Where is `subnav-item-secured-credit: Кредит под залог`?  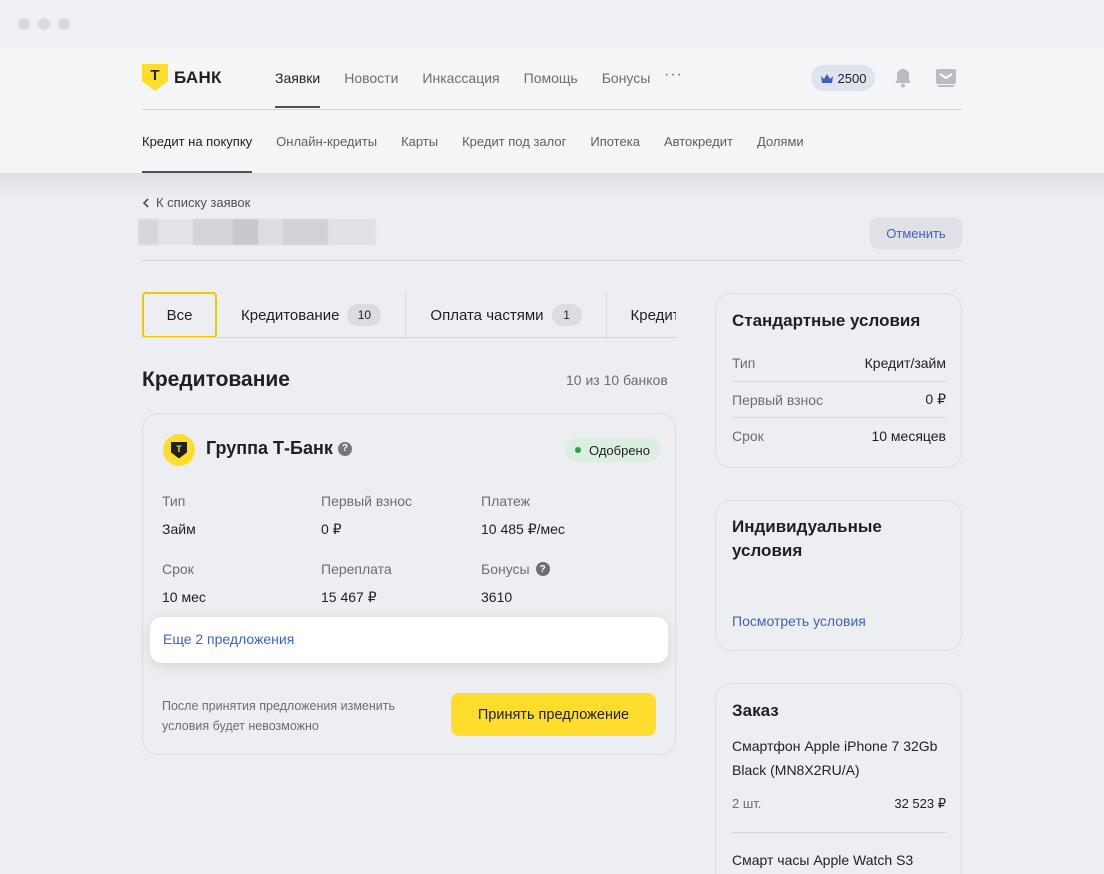 subnav-item-secured-credit: Кредит под залог is located at coordinates (514, 154).